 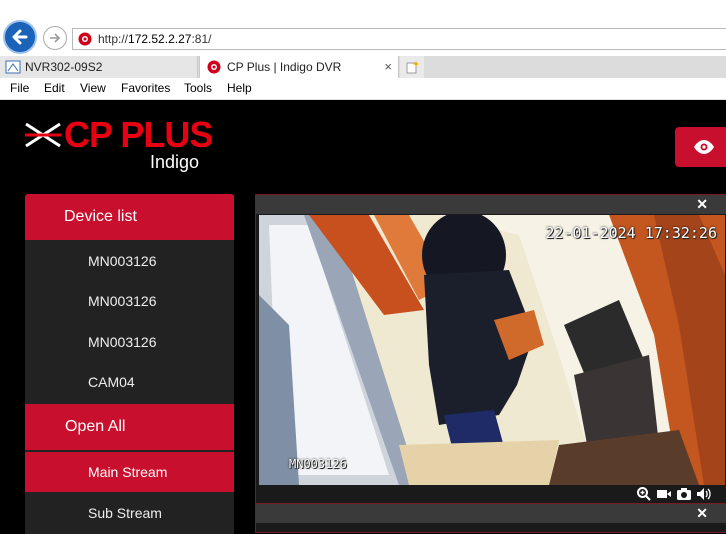 I want to click on tab-strip: NVR302-09S2 CP Plus | Indigo DVR ×, so click(x=363, y=67).